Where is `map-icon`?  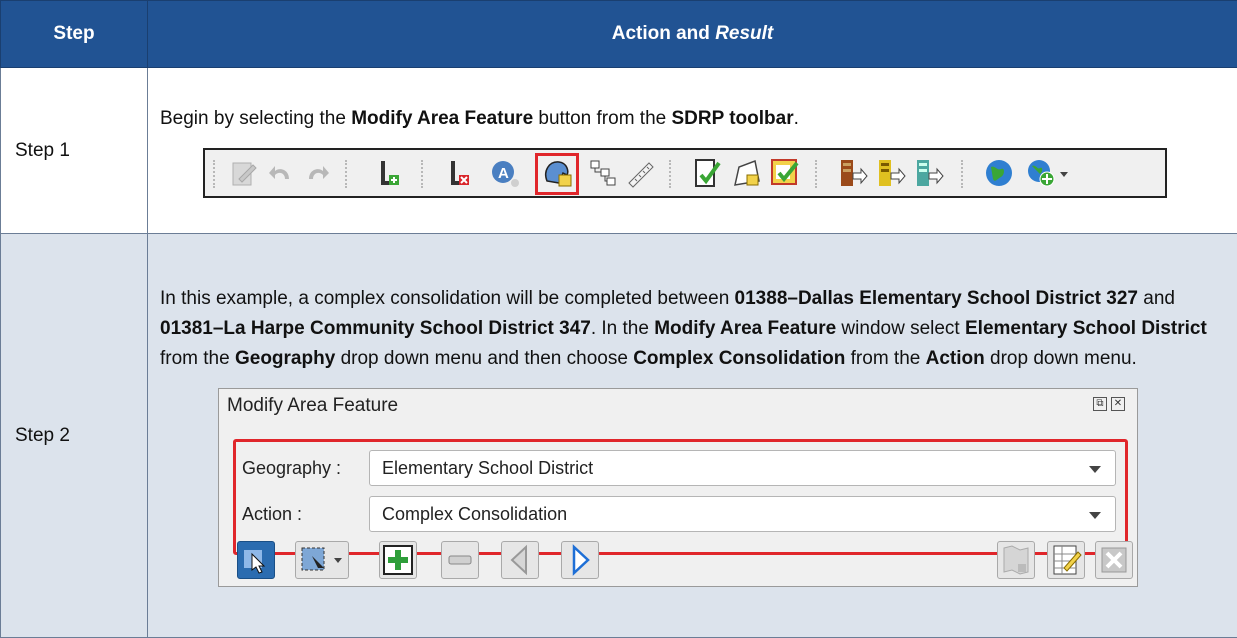 map-icon is located at coordinates (1016, 560).